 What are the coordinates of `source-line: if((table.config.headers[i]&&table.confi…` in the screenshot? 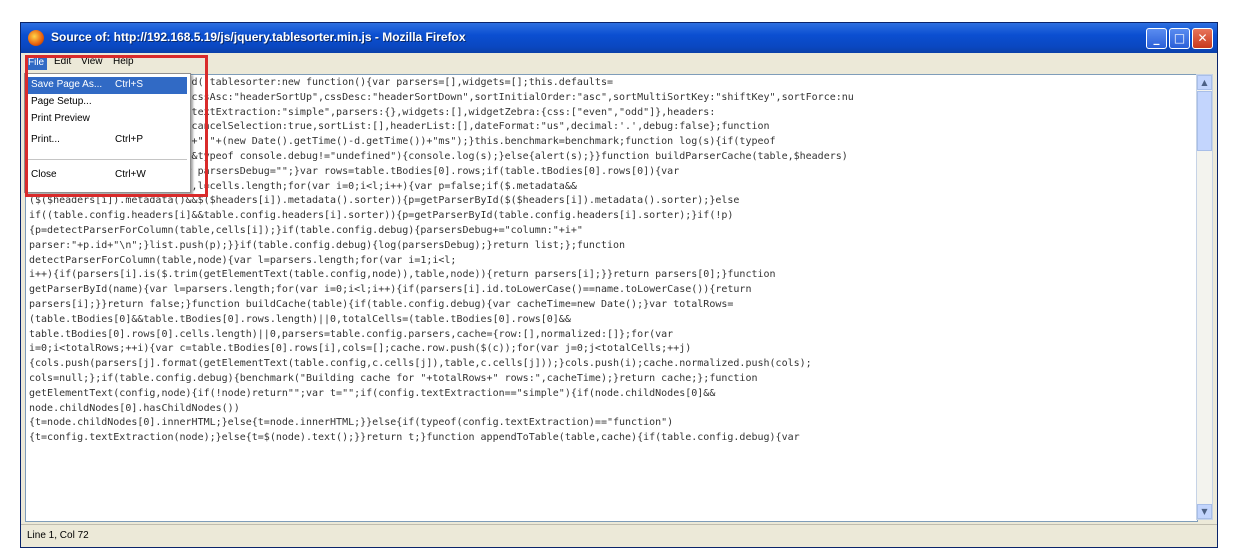 It's located at (381, 216).